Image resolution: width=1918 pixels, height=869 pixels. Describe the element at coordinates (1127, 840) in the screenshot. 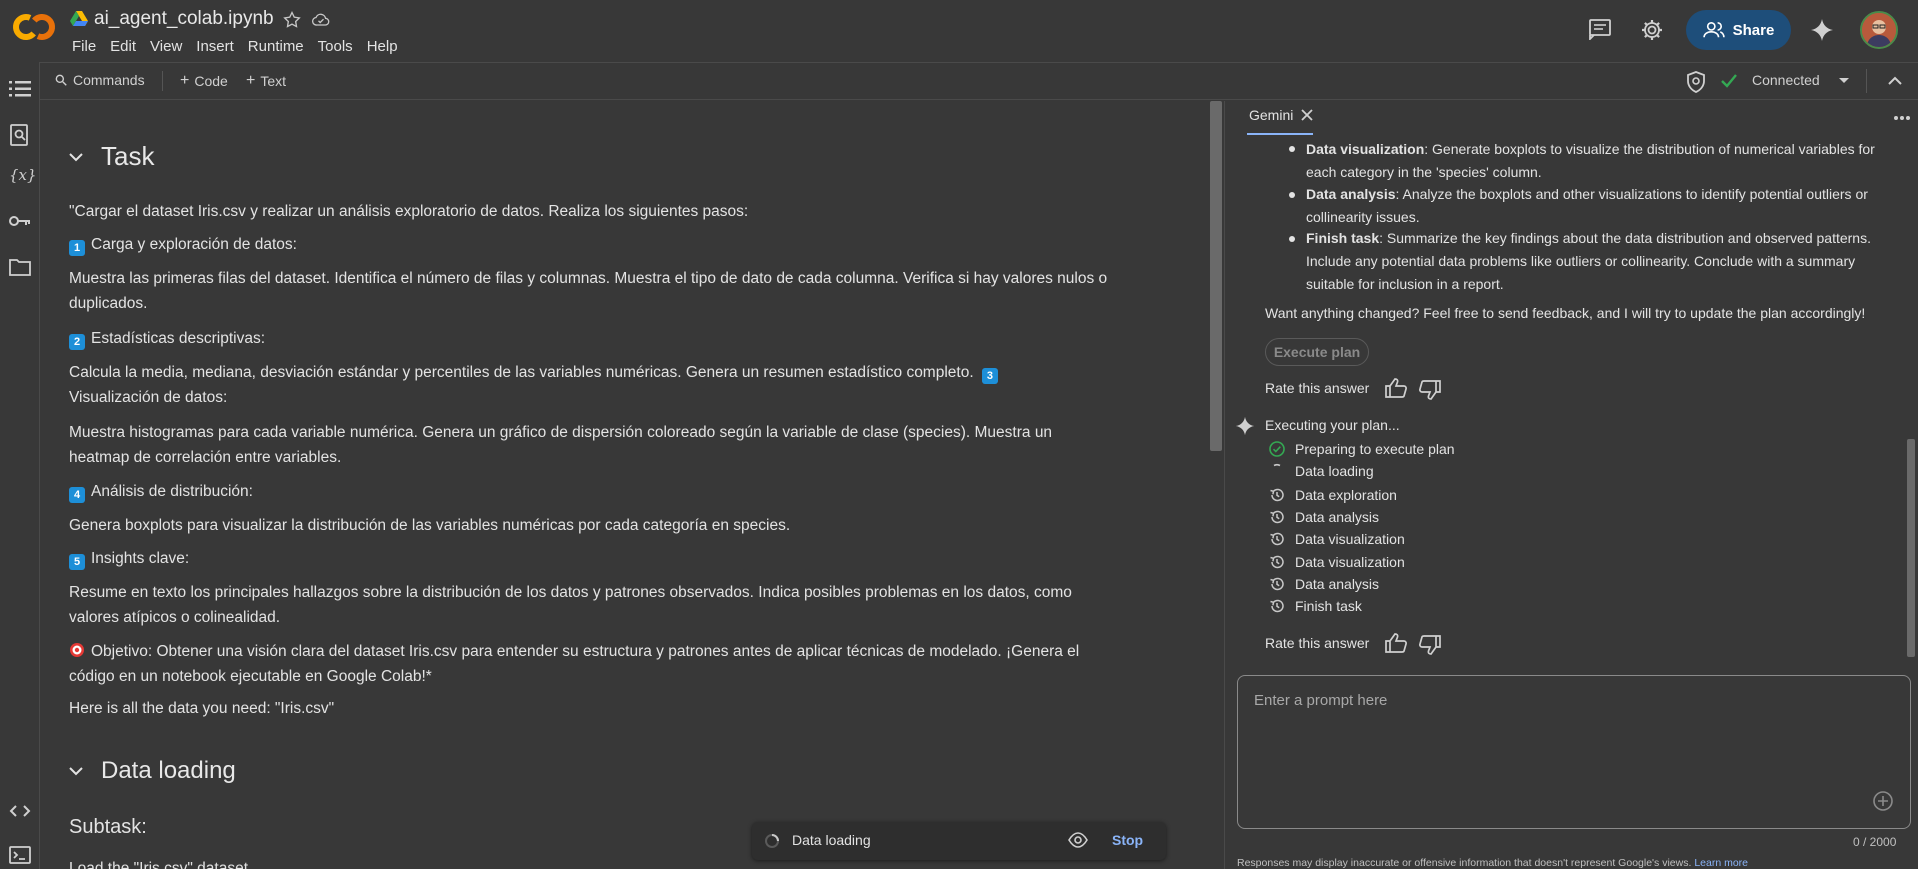

I see `stop-button: Stop` at that location.